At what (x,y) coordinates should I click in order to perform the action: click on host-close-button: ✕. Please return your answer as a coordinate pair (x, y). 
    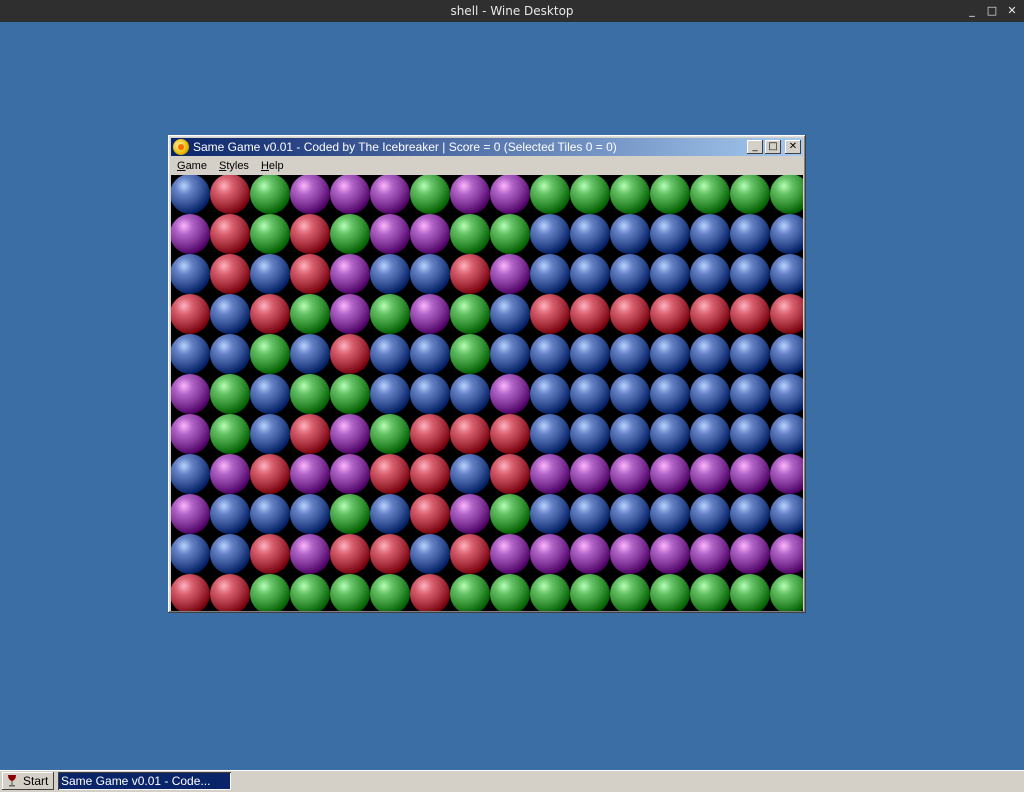
    Looking at the image, I should click on (1012, 11).